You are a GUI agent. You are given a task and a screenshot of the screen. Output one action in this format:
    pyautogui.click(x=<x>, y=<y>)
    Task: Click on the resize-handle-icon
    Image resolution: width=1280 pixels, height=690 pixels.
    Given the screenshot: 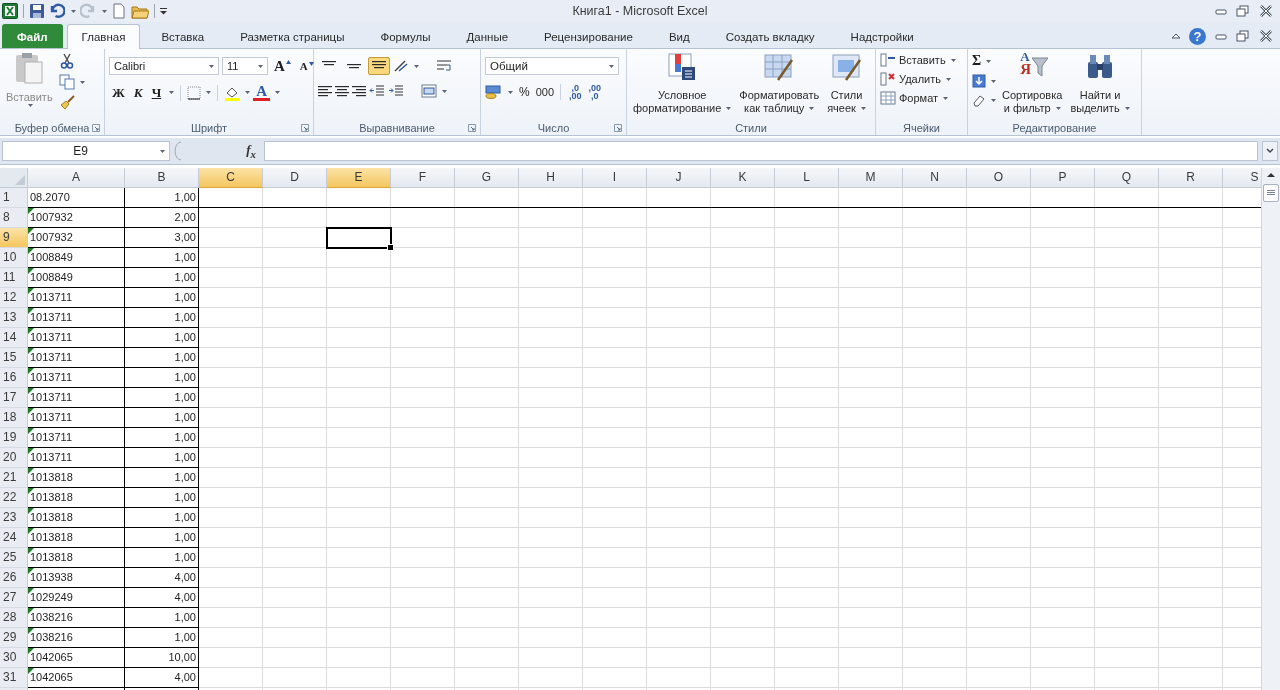 What is the action you would take?
    pyautogui.click(x=178, y=151)
    